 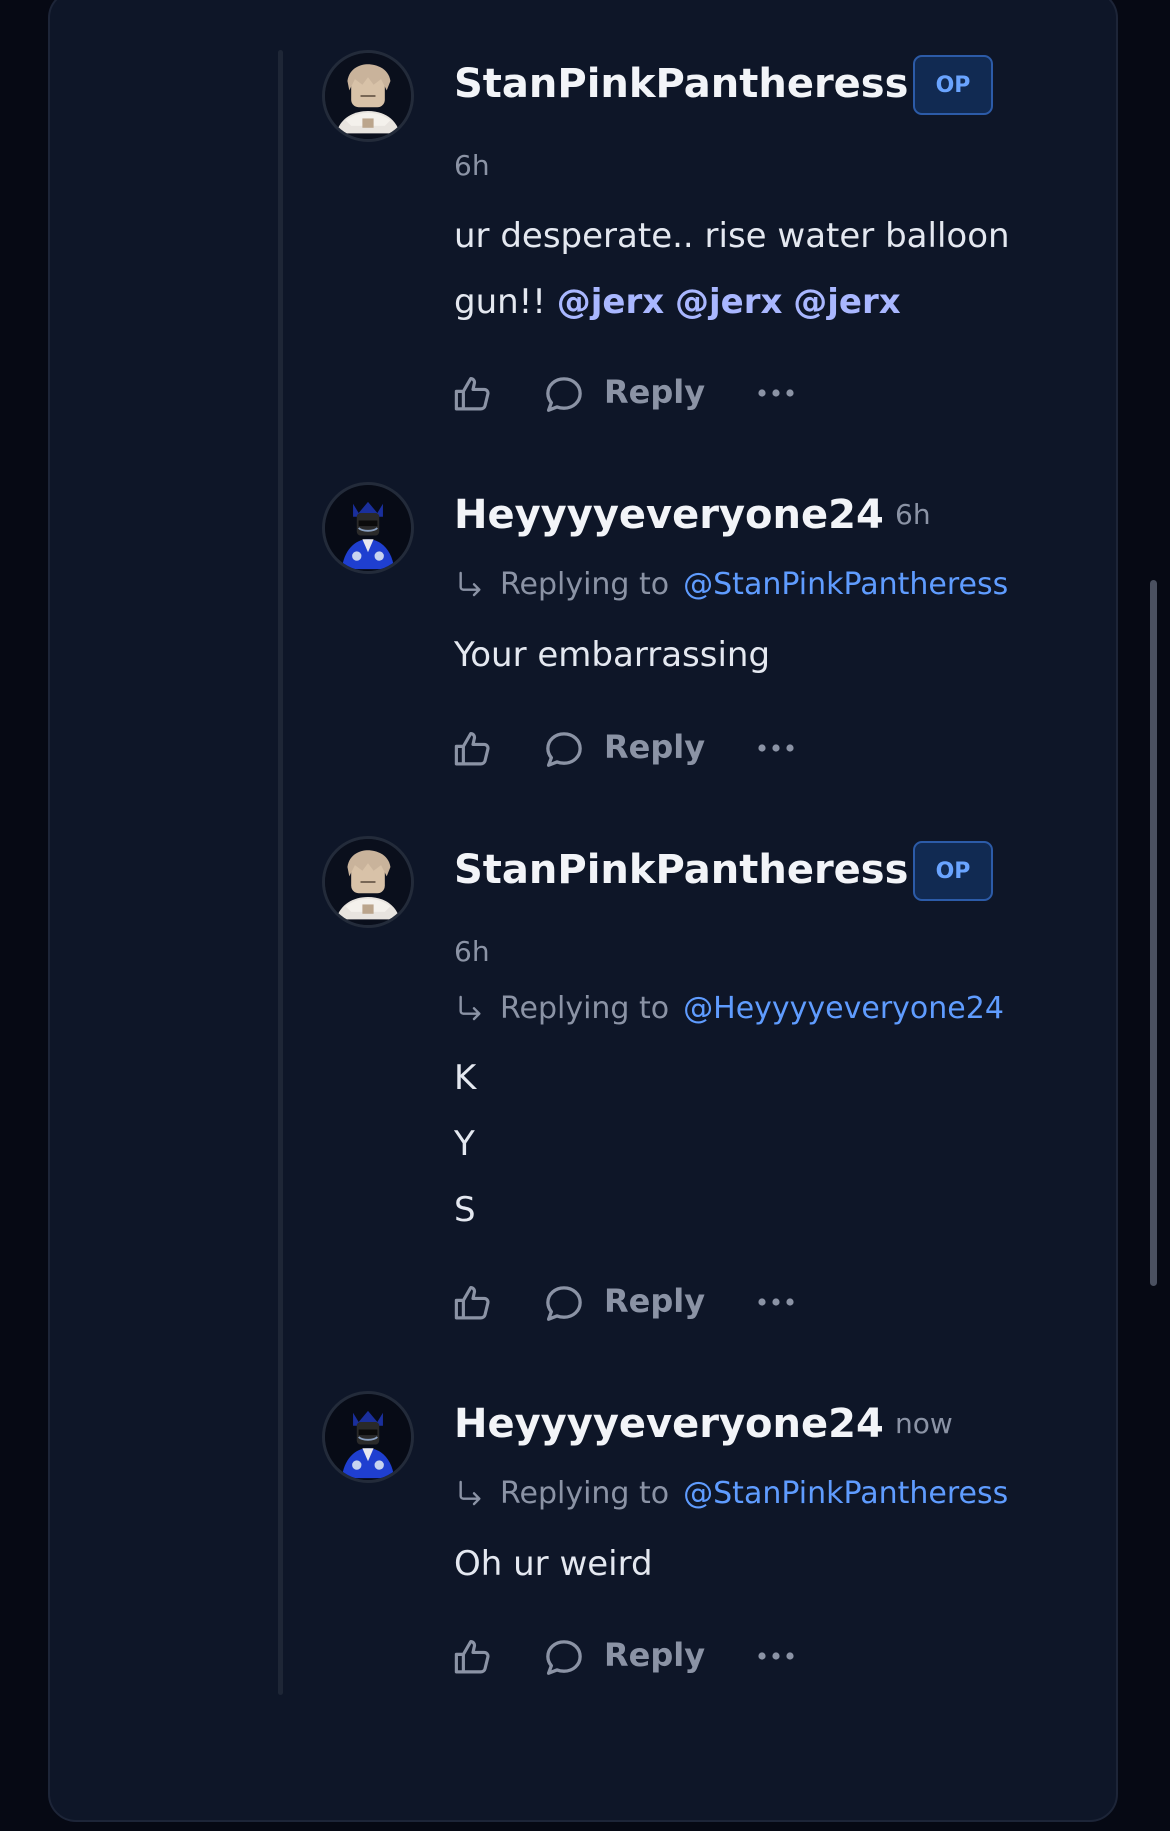 I want to click on body-line: K, so click(x=465, y=1078).